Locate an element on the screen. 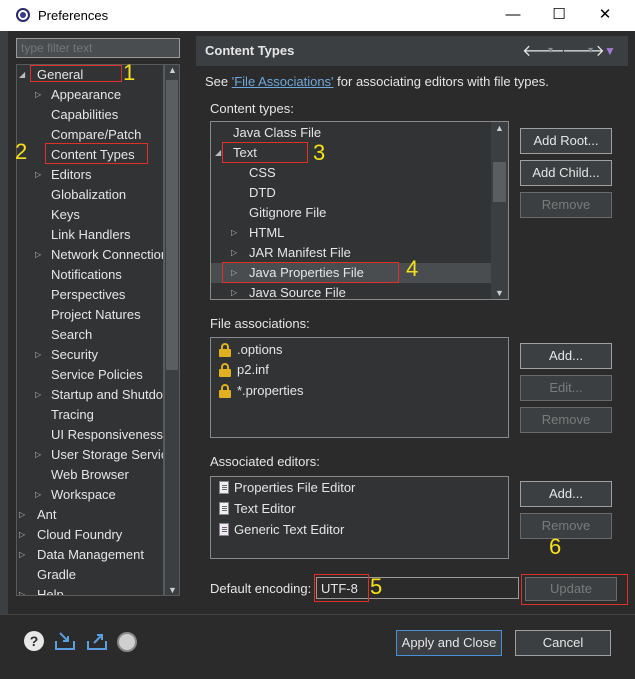 This screenshot has height=679, width=635. file-associations-list: .options p2.inf *.properties is located at coordinates (359, 387).